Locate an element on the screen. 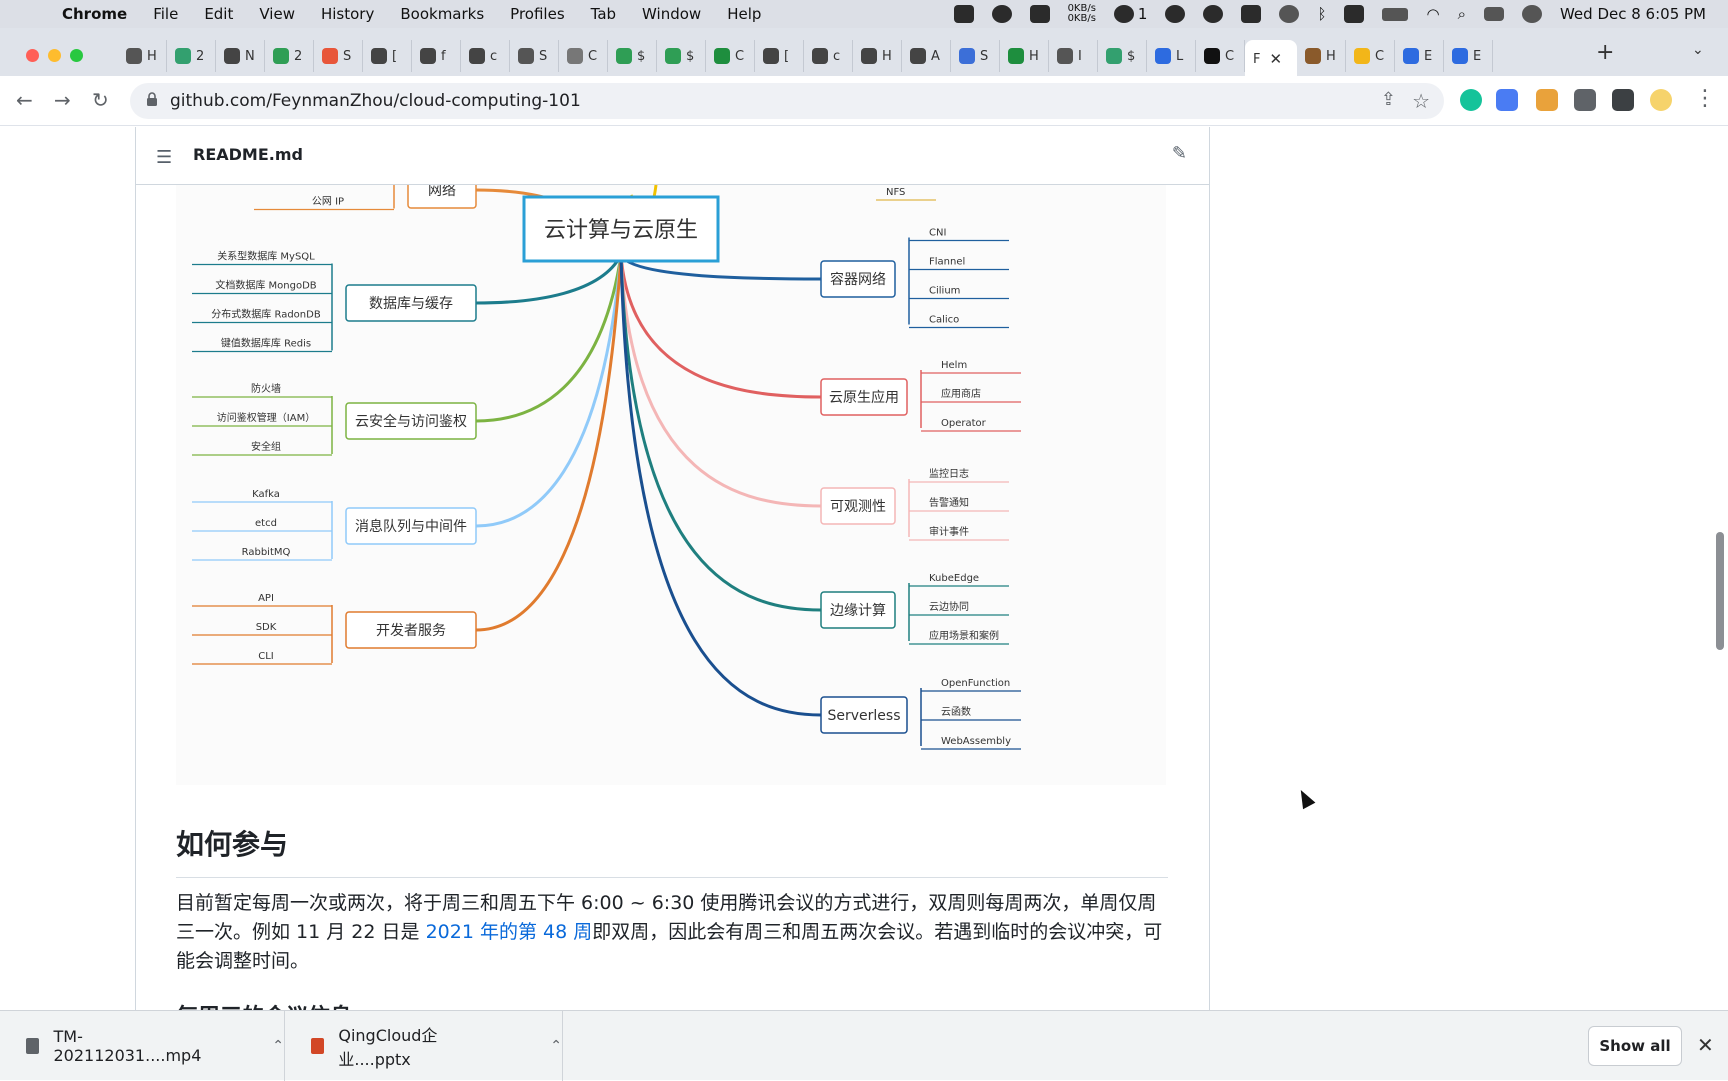 The height and width of the screenshot is (1081, 1728). tab-strip: H 2 N 2 S[f c S C $ $ C[c H A S H I $ L C F ✕ H C E E + ⌄ is located at coordinates (864, 53).